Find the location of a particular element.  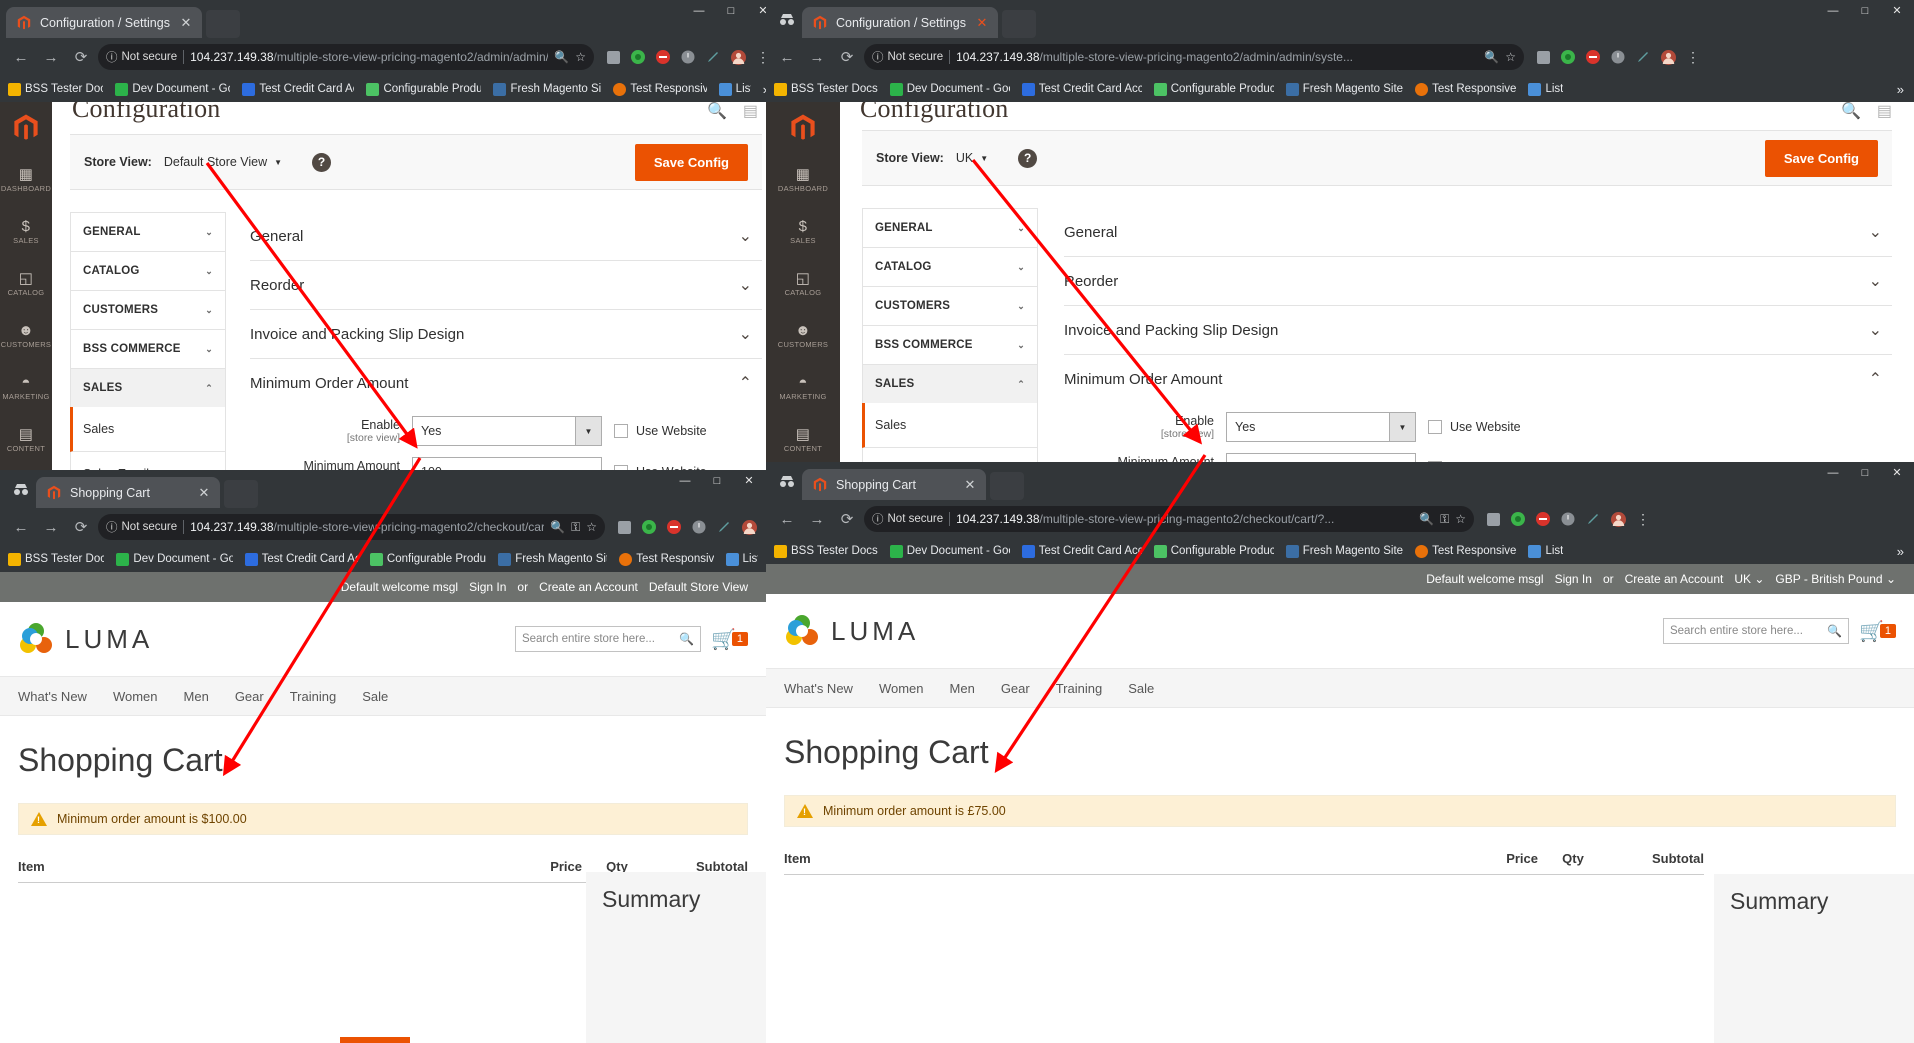

help-icon: ? is located at coordinates (1028, 158).